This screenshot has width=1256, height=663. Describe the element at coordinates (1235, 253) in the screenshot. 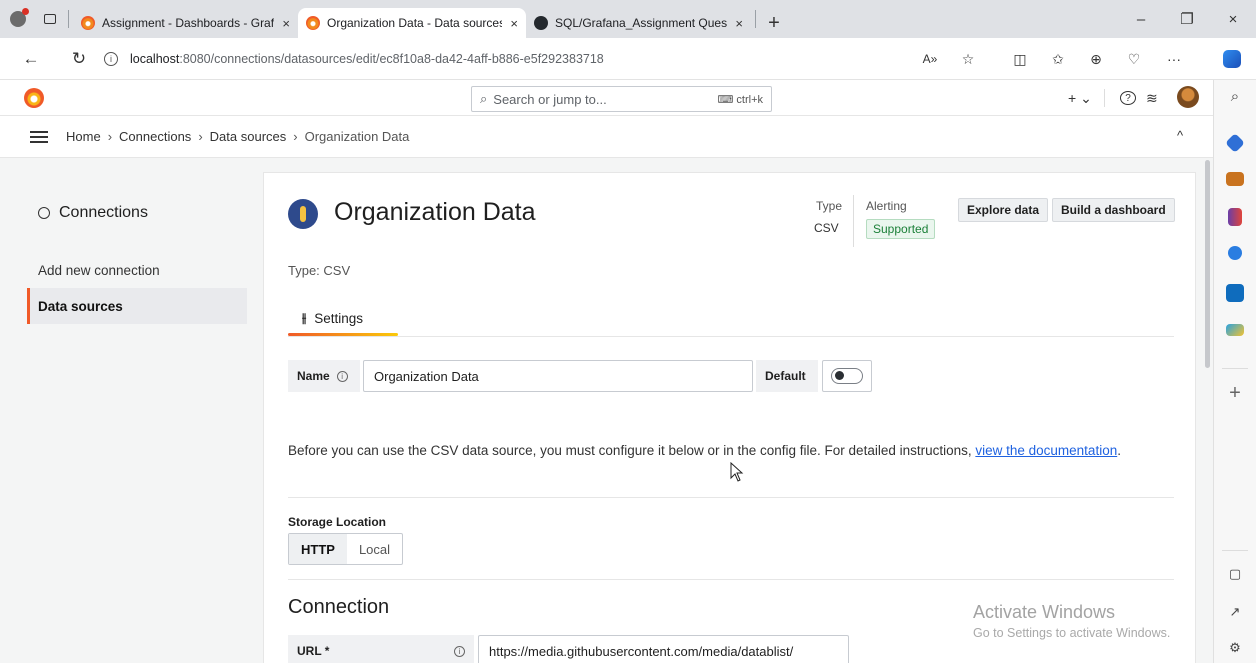

I see `microsoft-365-icon` at that location.